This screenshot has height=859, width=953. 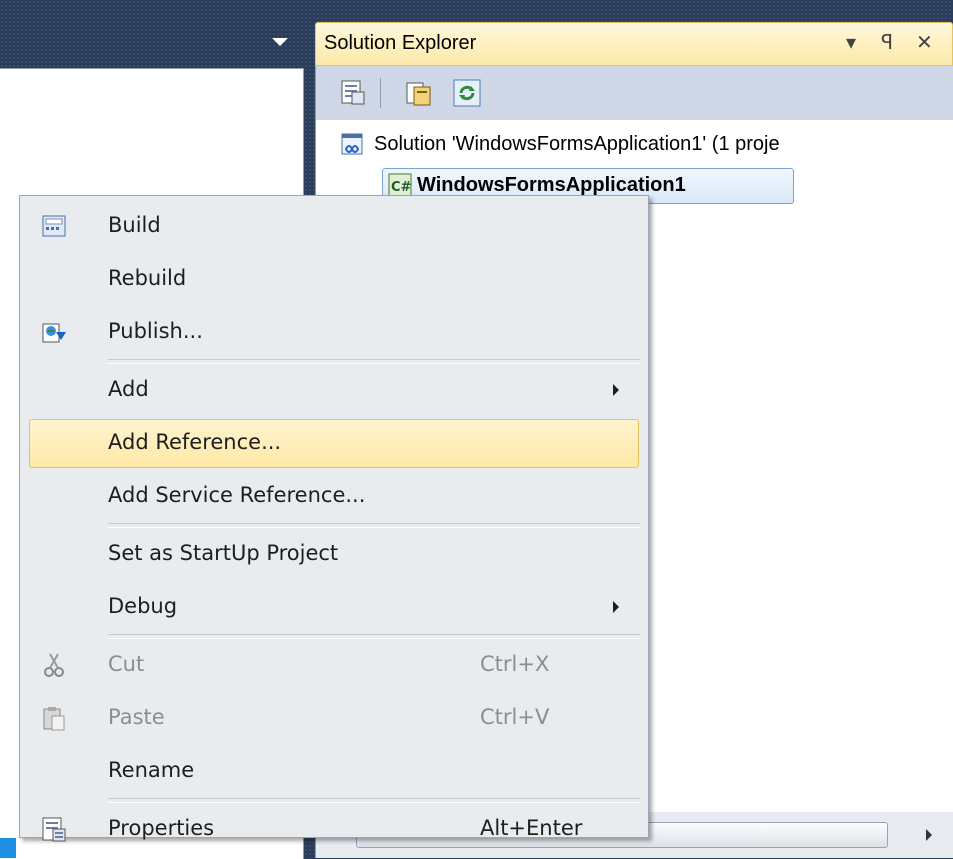 I want to click on solution-explorer-title: Solution Explorer, so click(x=400, y=43).